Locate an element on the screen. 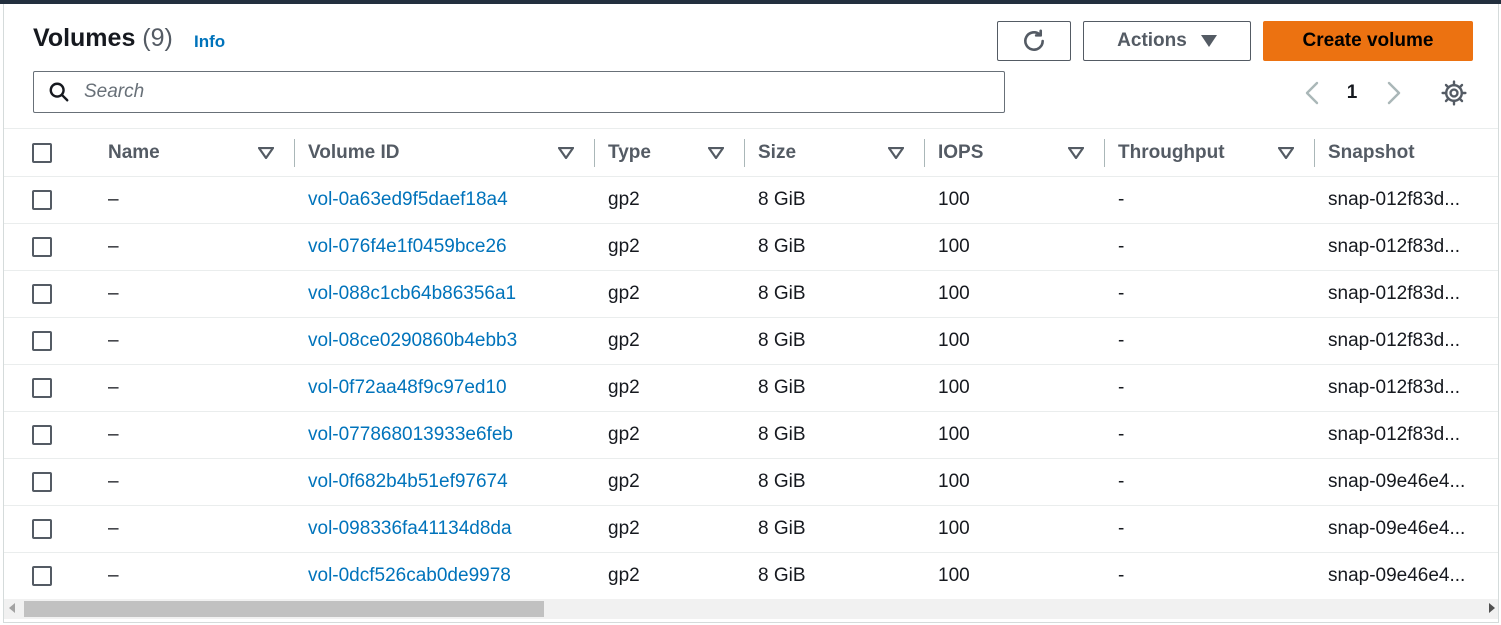 The width and height of the screenshot is (1501, 625). volume-id-link: vol-088c1cb64b86356a1 is located at coordinates (444, 294).